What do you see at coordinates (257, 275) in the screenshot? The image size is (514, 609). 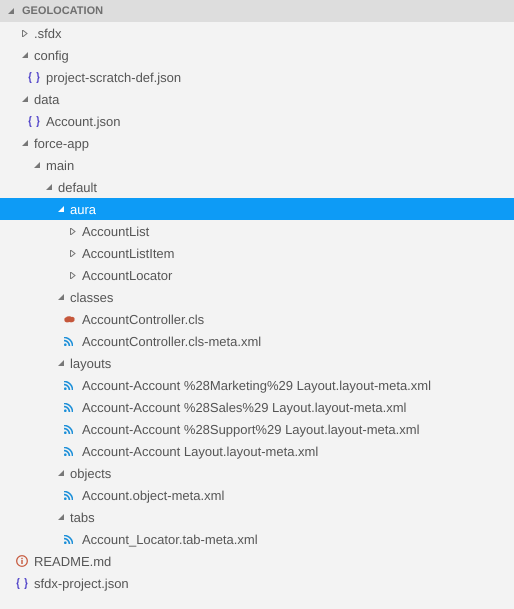 I see `folder-item: AccountLocator` at bounding box center [257, 275].